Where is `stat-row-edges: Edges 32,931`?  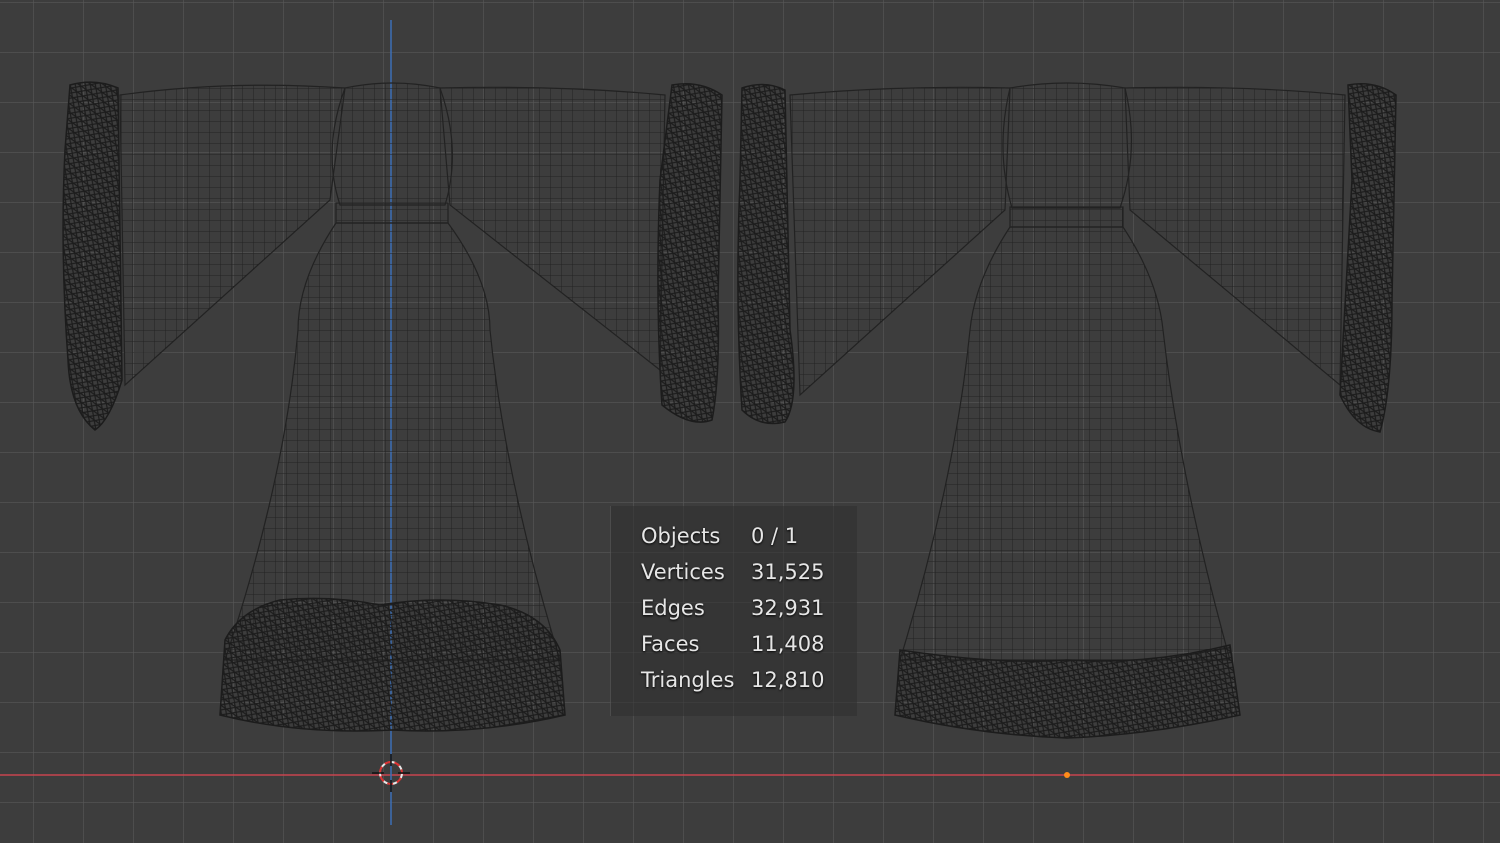 stat-row-edges: Edges 32,931 is located at coordinates (732, 608).